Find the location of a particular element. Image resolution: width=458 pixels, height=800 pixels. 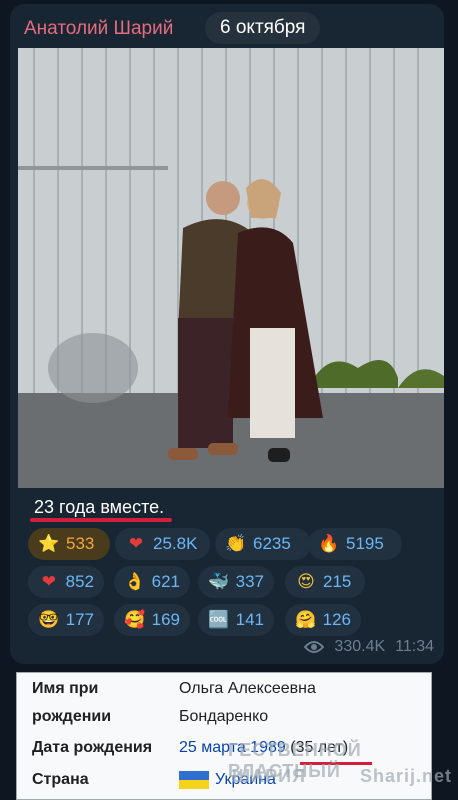

reaction-heart-on-fire: ❤ 852 is located at coordinates (66, 582).